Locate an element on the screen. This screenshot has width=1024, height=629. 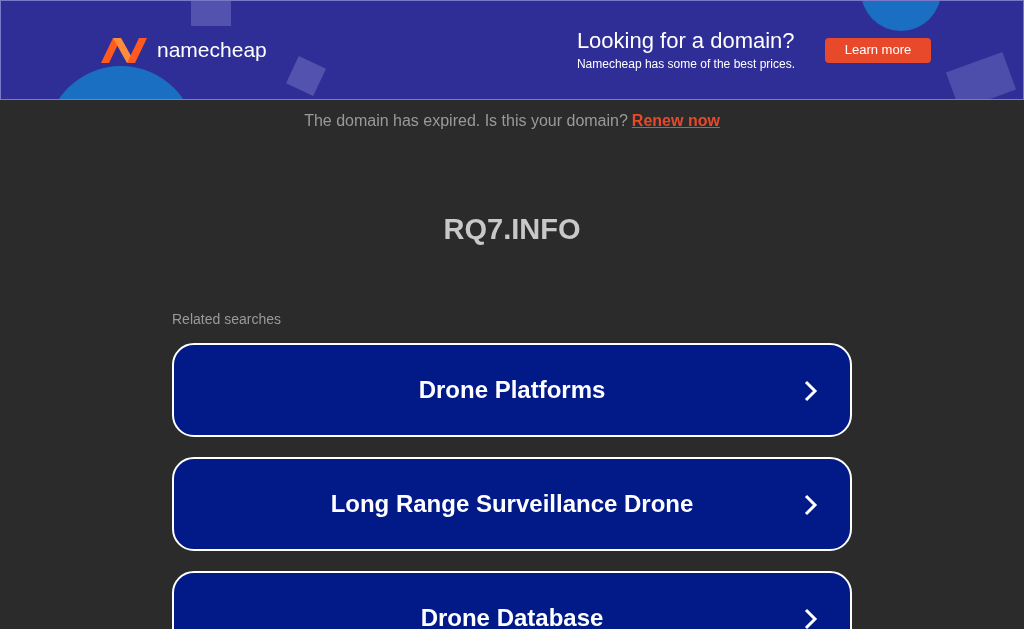
domain-title: RQ7.INFO is located at coordinates (512, 229).